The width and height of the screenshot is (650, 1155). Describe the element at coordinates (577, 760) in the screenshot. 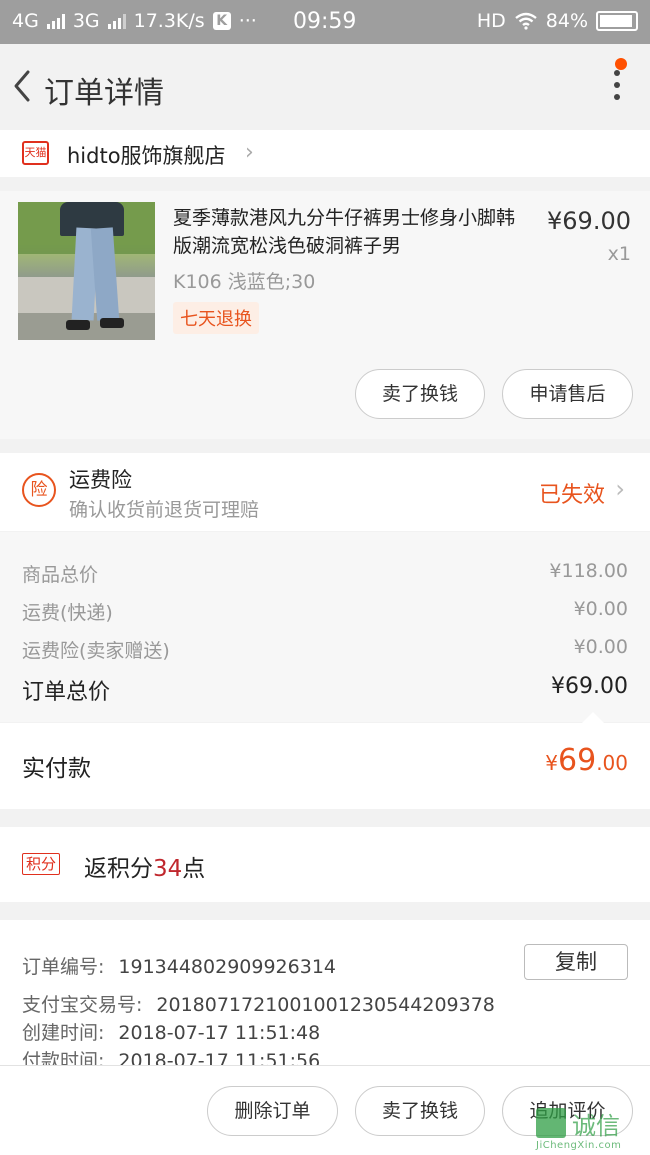

I see `paid-integer: 69` at that location.